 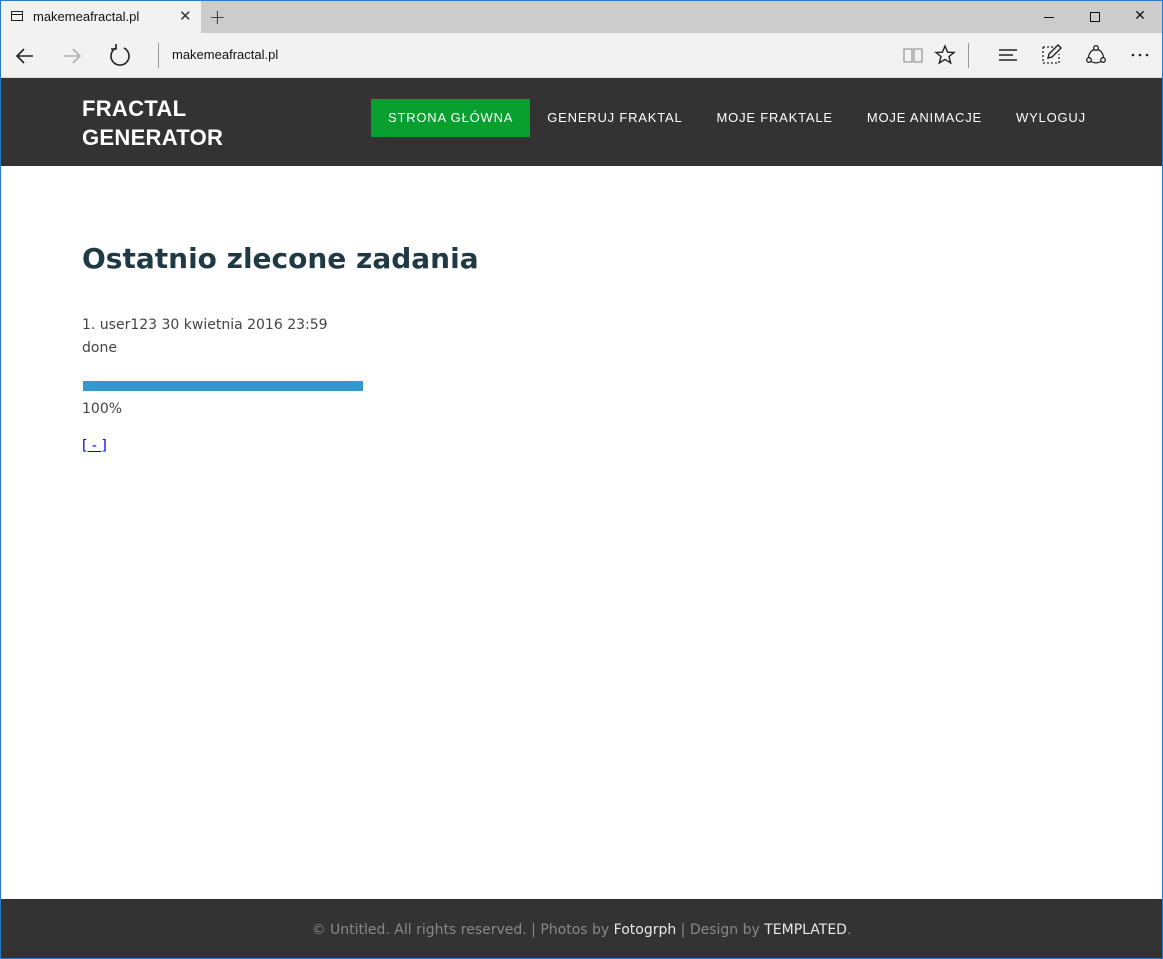 I want to click on share-button, so click(x=1096, y=56).